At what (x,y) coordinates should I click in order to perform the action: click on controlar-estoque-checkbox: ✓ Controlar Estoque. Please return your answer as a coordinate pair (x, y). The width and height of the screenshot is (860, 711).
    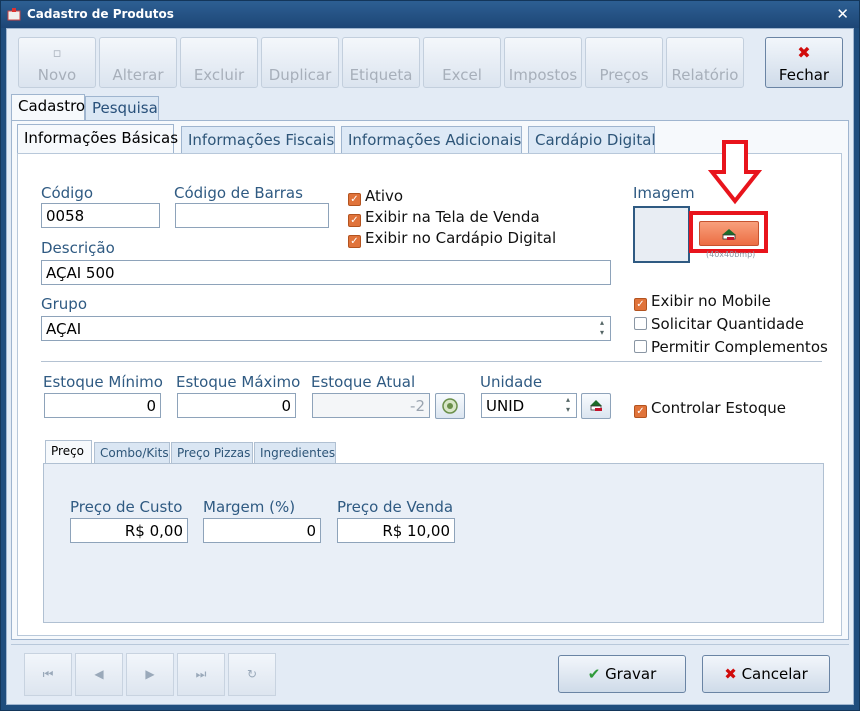
    Looking at the image, I should click on (710, 408).